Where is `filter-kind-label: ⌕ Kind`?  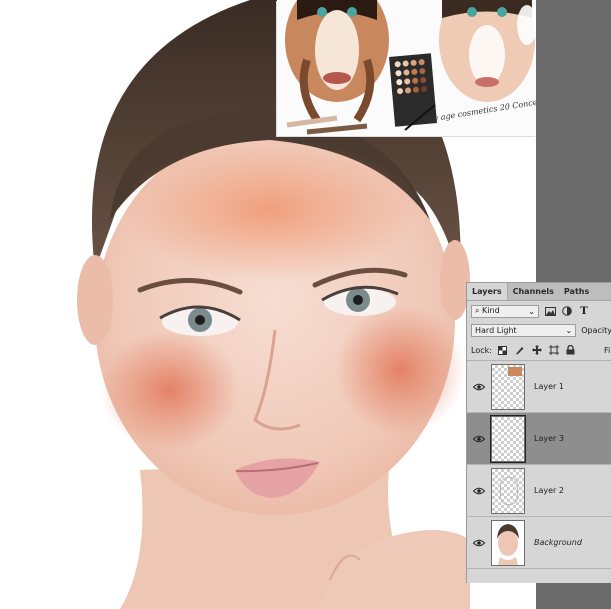 filter-kind-label: ⌕ Kind is located at coordinates (487, 310).